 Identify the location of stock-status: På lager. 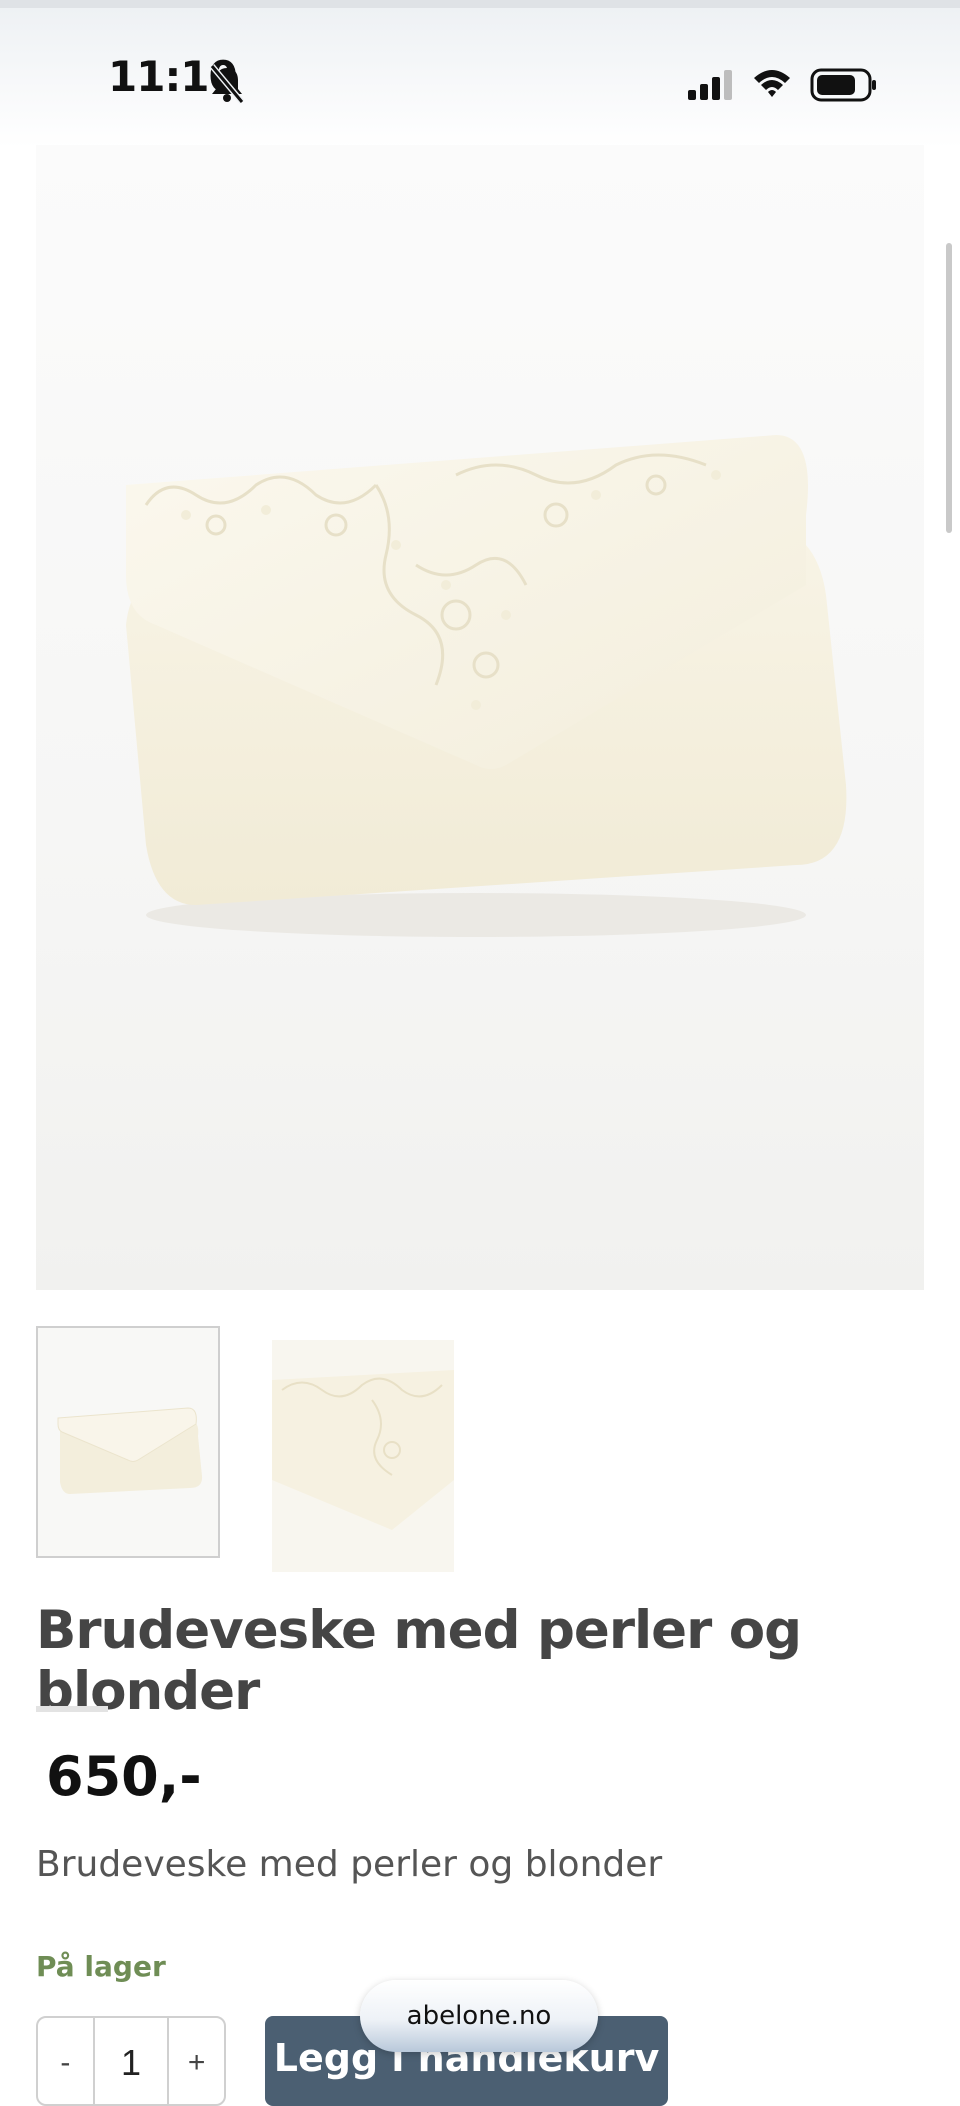
(101, 1966).